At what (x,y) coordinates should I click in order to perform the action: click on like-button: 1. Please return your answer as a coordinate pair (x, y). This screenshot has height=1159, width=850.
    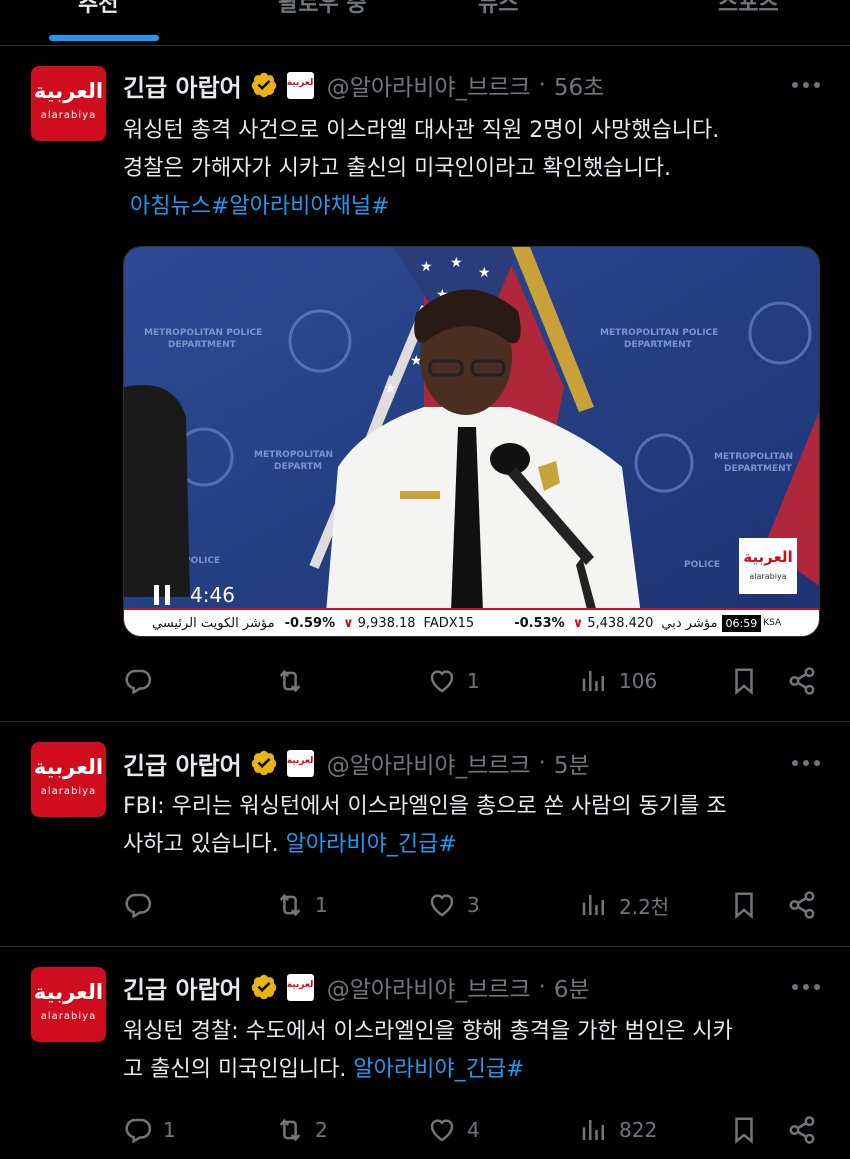
    Looking at the image, I should click on (453, 681).